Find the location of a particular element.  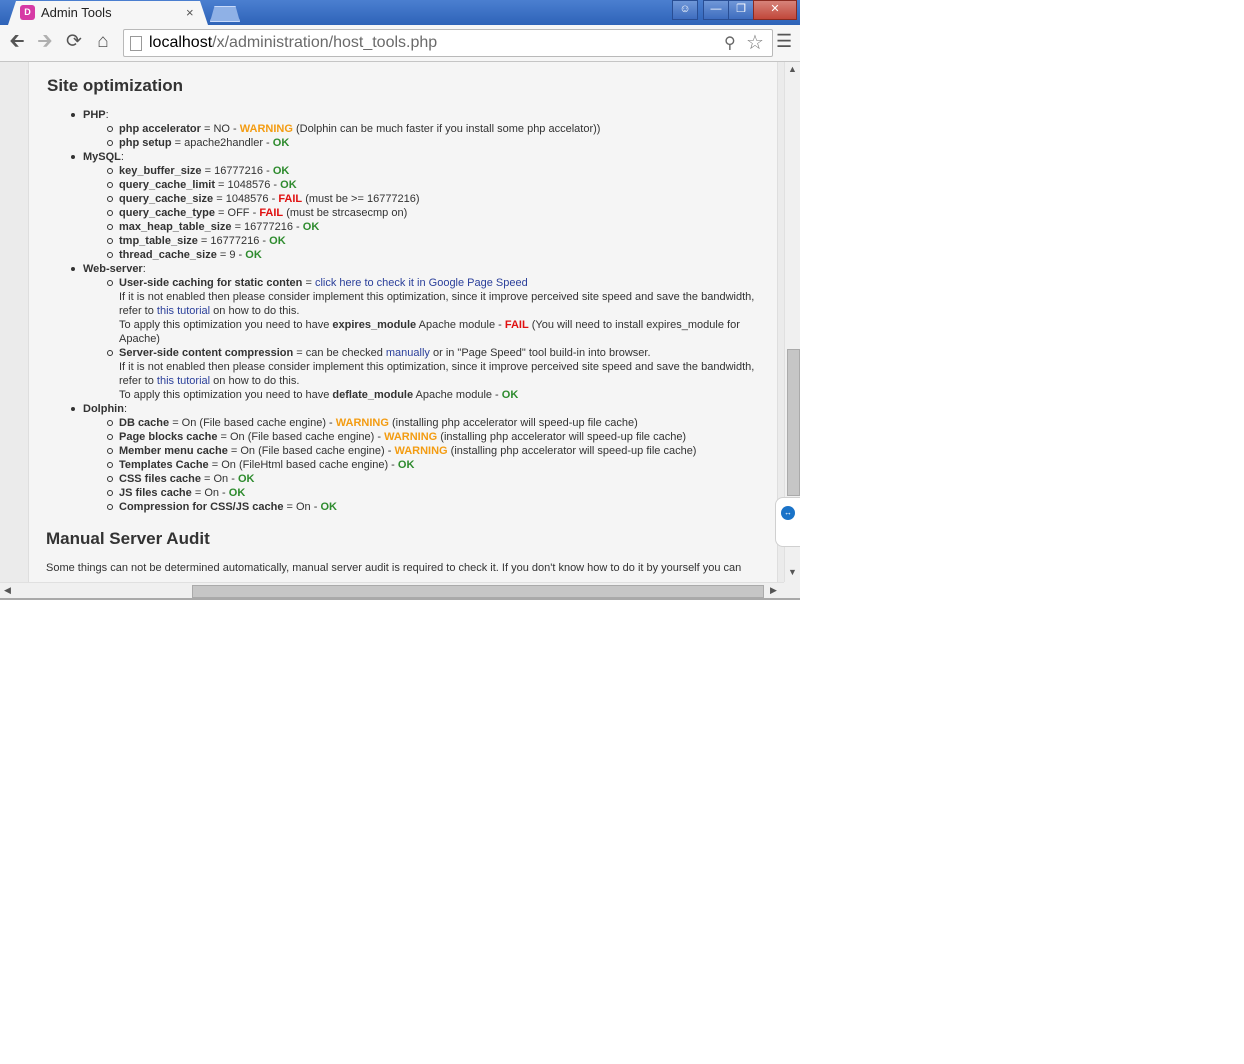

chrome-menu-icon: ☰ is located at coordinates (784, 41).